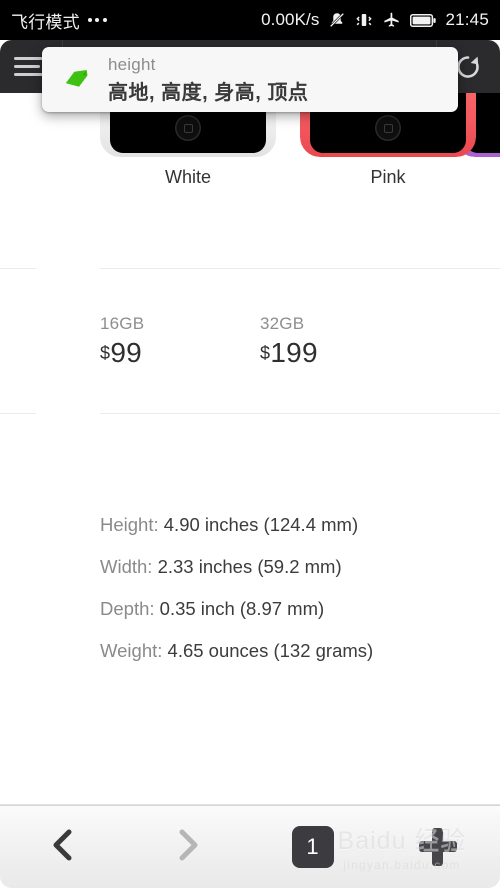  I want to click on spec-row-height: Height: 4.90 inches (124.4 mm), so click(300, 525).